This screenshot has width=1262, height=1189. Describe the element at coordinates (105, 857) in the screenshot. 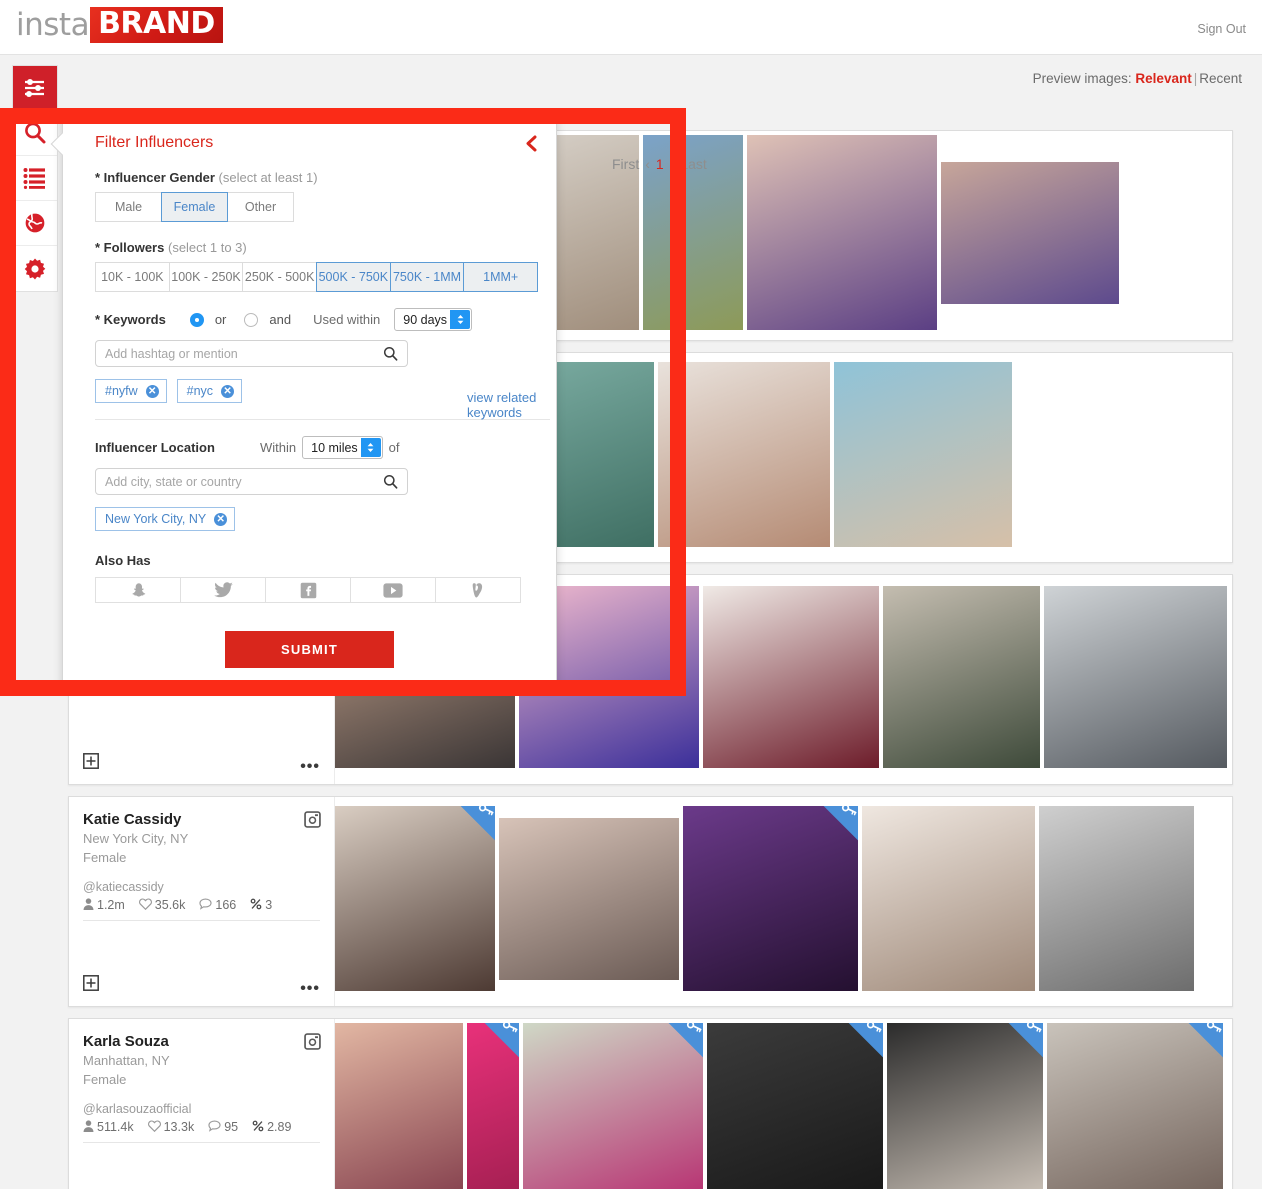

I see `influencer-gender: Female` at that location.